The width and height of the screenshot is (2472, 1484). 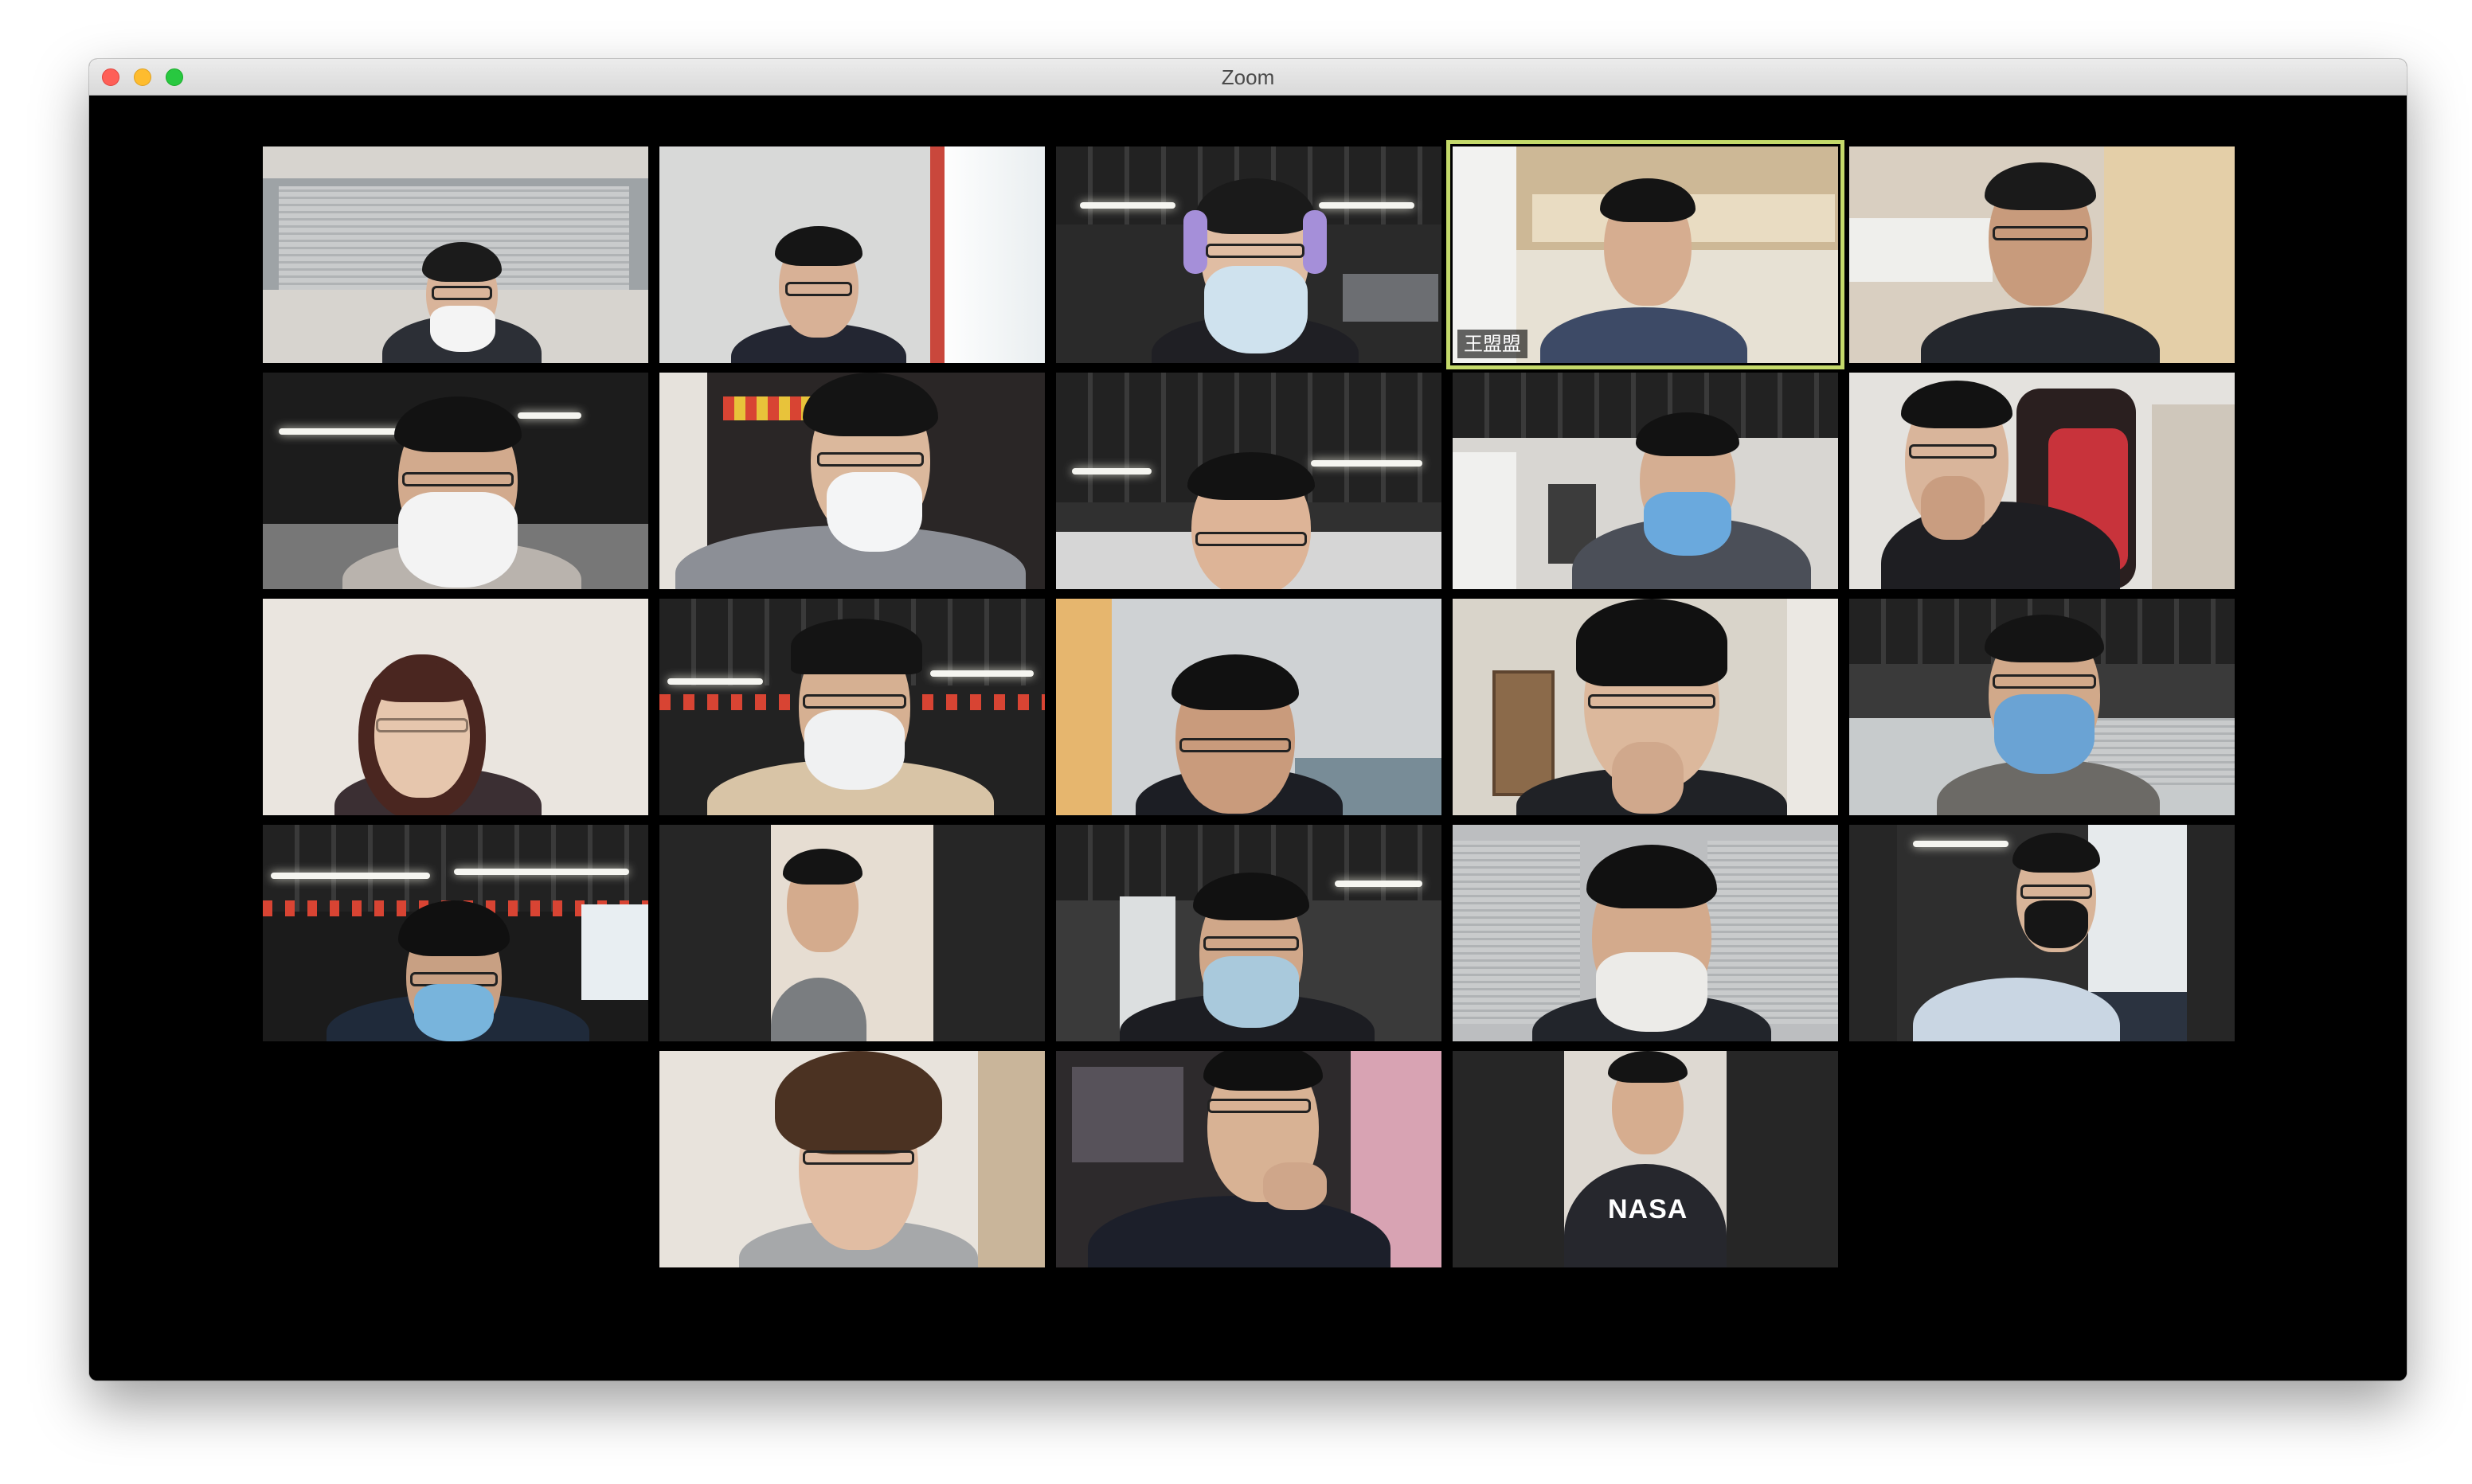 I want to click on title-bar: Zoom, so click(x=1248, y=77).